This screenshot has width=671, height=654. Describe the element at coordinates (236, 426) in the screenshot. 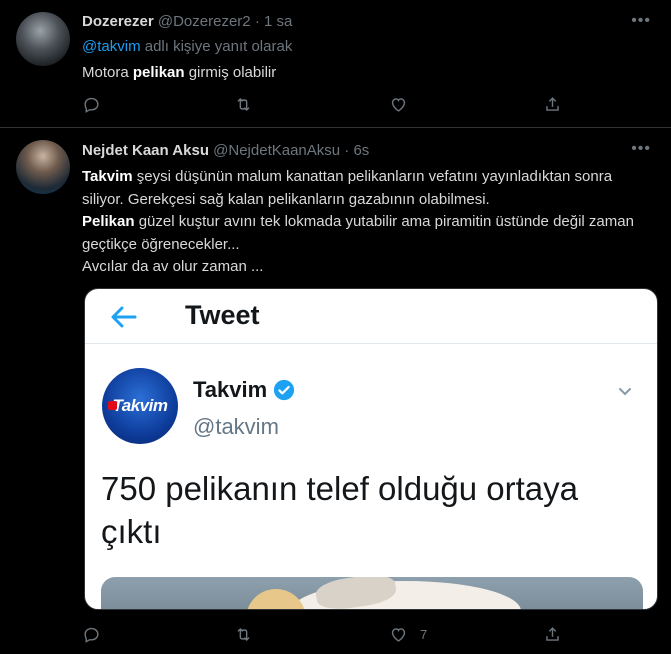

I see `embedded-handle: @takvim` at that location.